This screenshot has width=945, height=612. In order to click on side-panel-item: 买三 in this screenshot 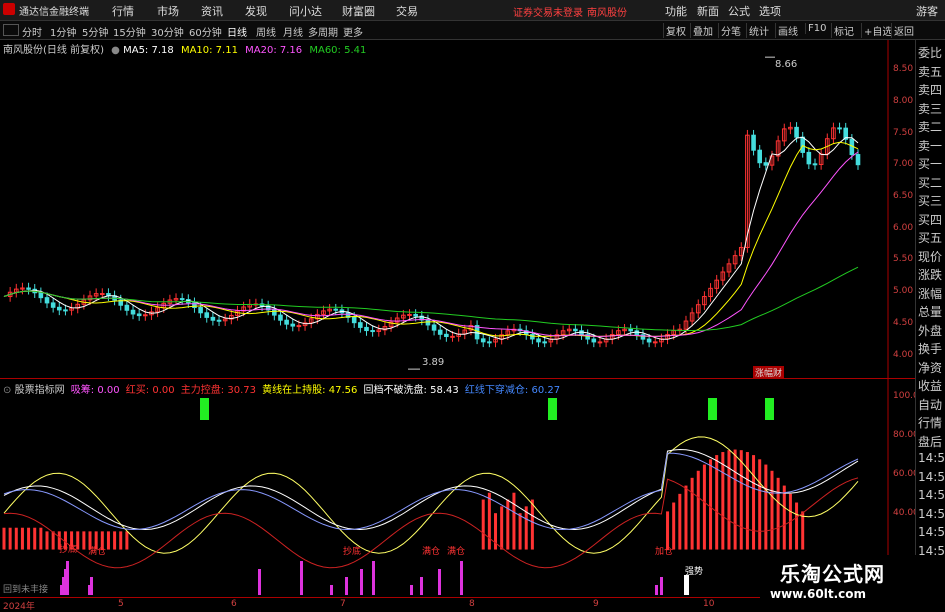, I will do `click(930, 201)`.